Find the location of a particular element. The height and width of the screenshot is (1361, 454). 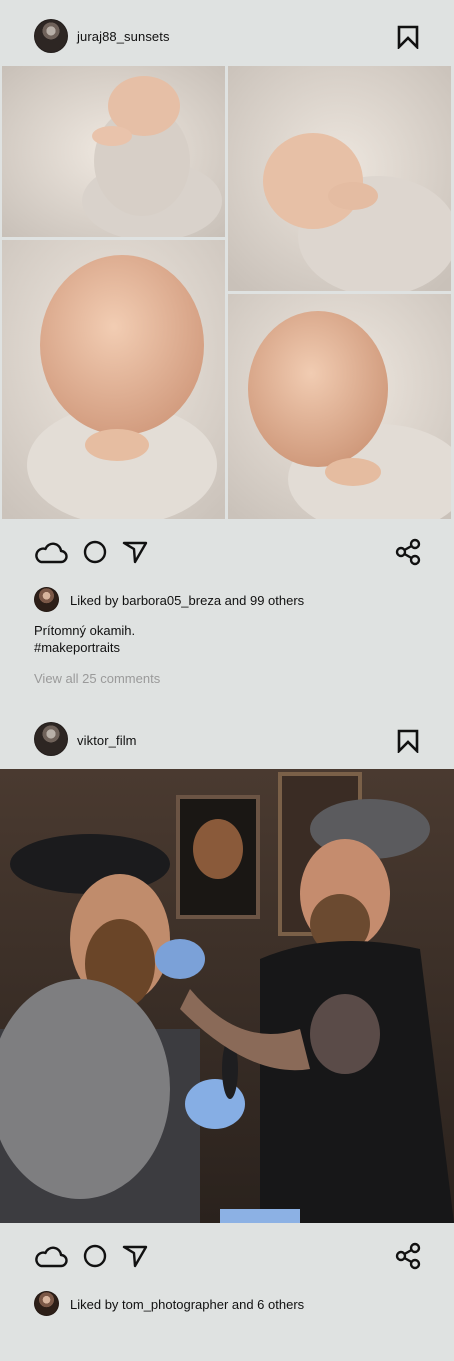

caption-hashtag: #makeportraits is located at coordinates (77, 647).